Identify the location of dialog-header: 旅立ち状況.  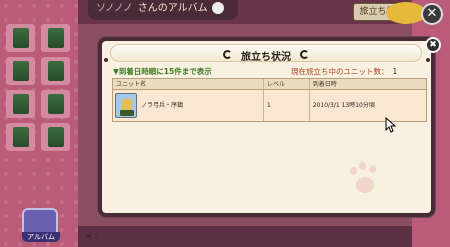
(266, 53).